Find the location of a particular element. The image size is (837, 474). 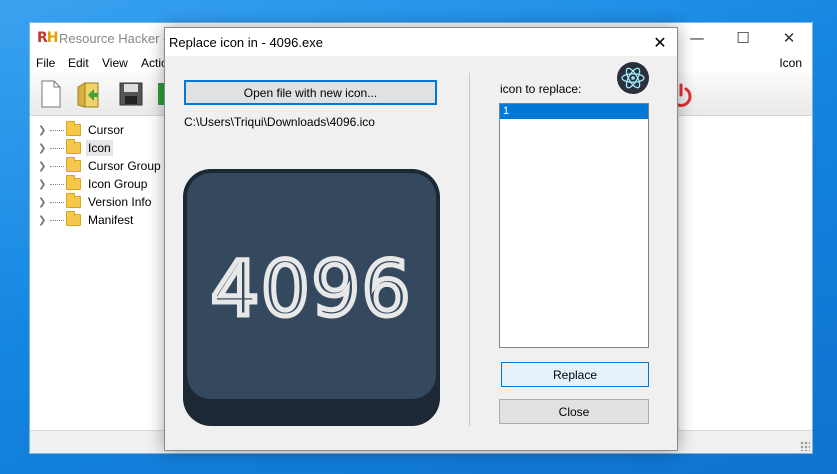

tree-item-label: Manifest is located at coordinates (111, 220).